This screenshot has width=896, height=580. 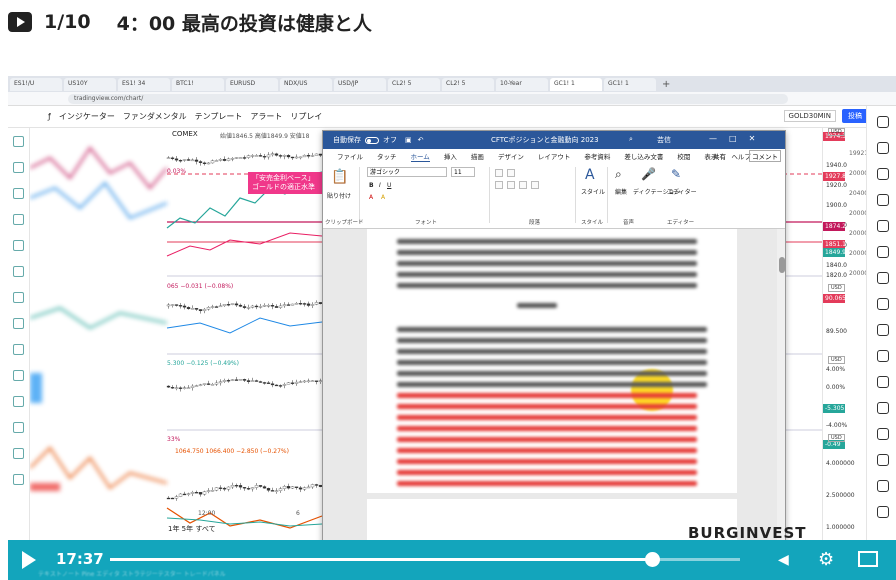 What do you see at coordinates (219, 116) in the screenshot?
I see `templates-button: テンプレート` at bounding box center [219, 116].